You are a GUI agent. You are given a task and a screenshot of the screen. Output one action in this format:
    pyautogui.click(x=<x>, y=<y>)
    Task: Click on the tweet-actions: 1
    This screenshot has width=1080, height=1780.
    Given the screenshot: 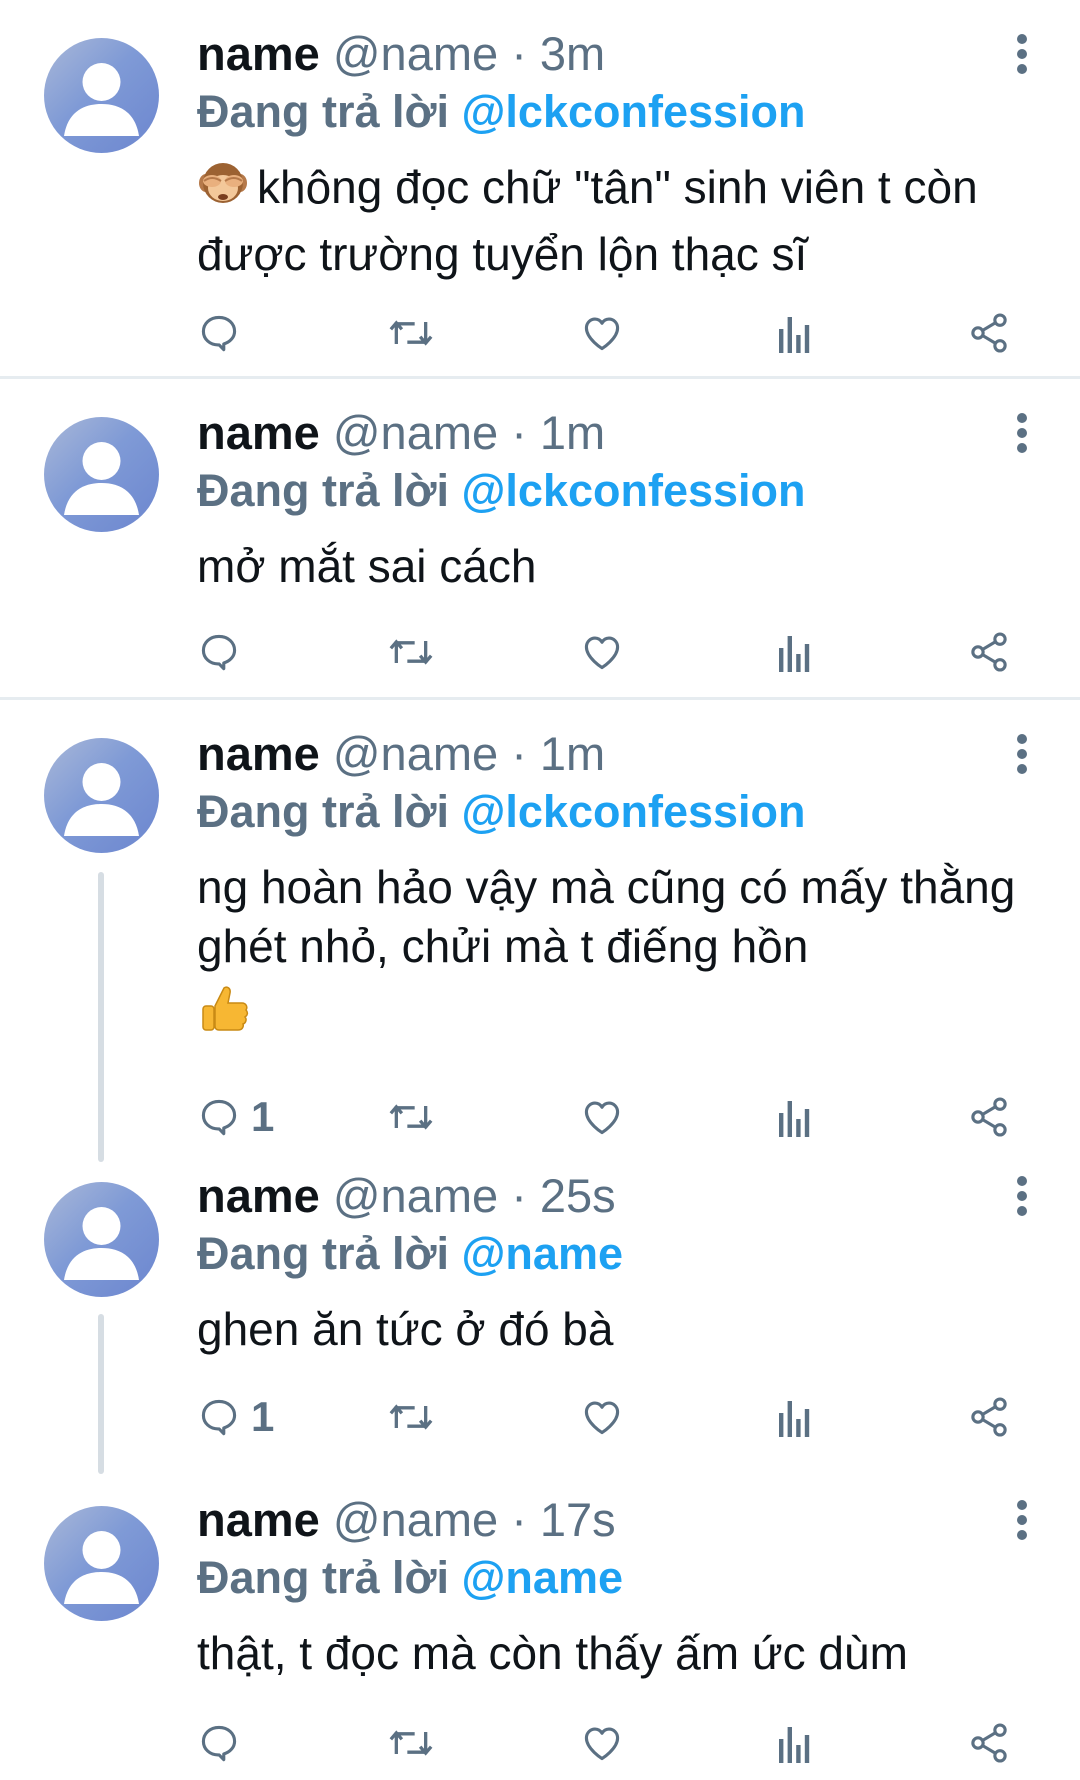 What is the action you would take?
    pyautogui.click(x=607, y=1417)
    